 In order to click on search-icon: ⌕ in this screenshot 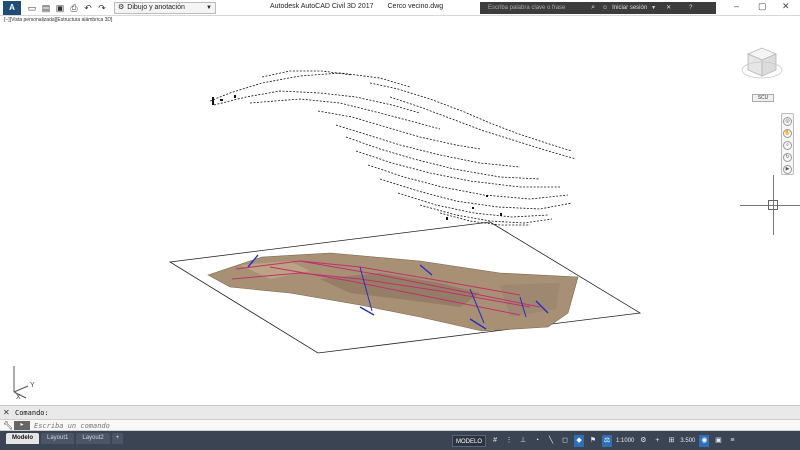, I will do `click(593, 8)`.